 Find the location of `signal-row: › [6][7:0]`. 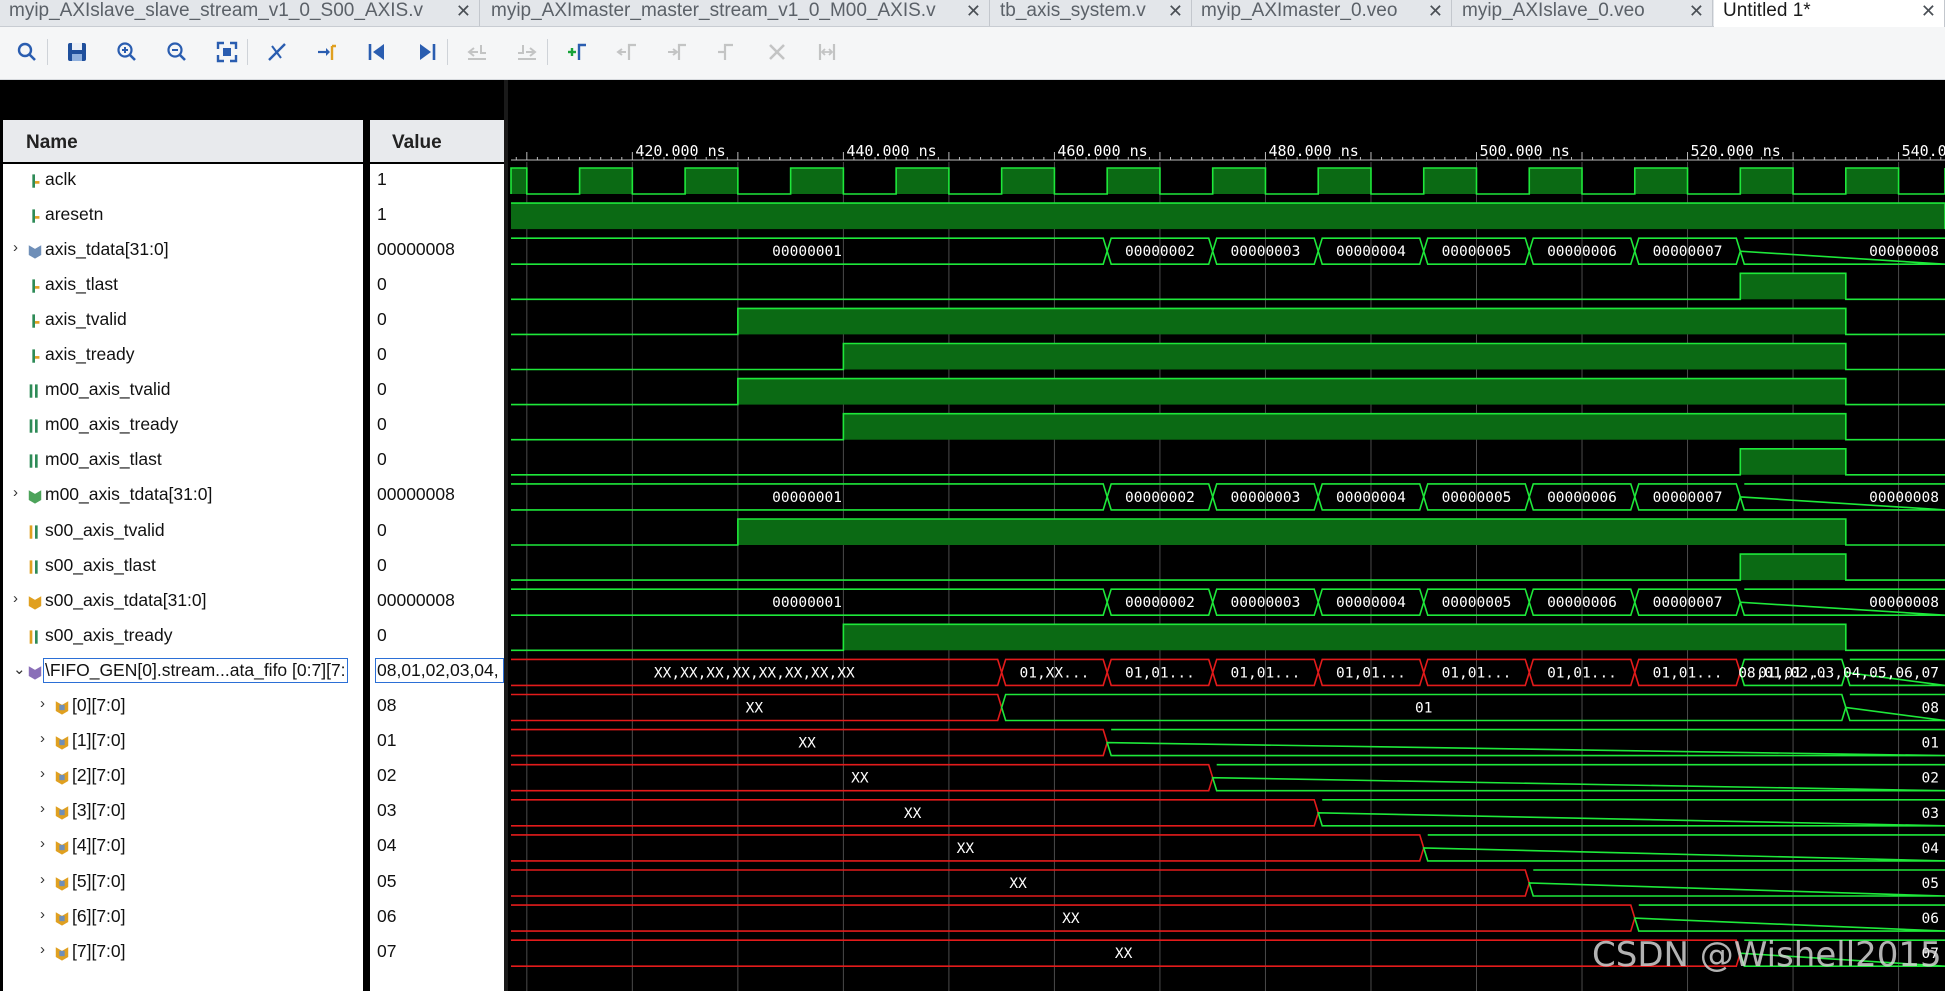

signal-row: › [6][7:0] is located at coordinates (183, 918).